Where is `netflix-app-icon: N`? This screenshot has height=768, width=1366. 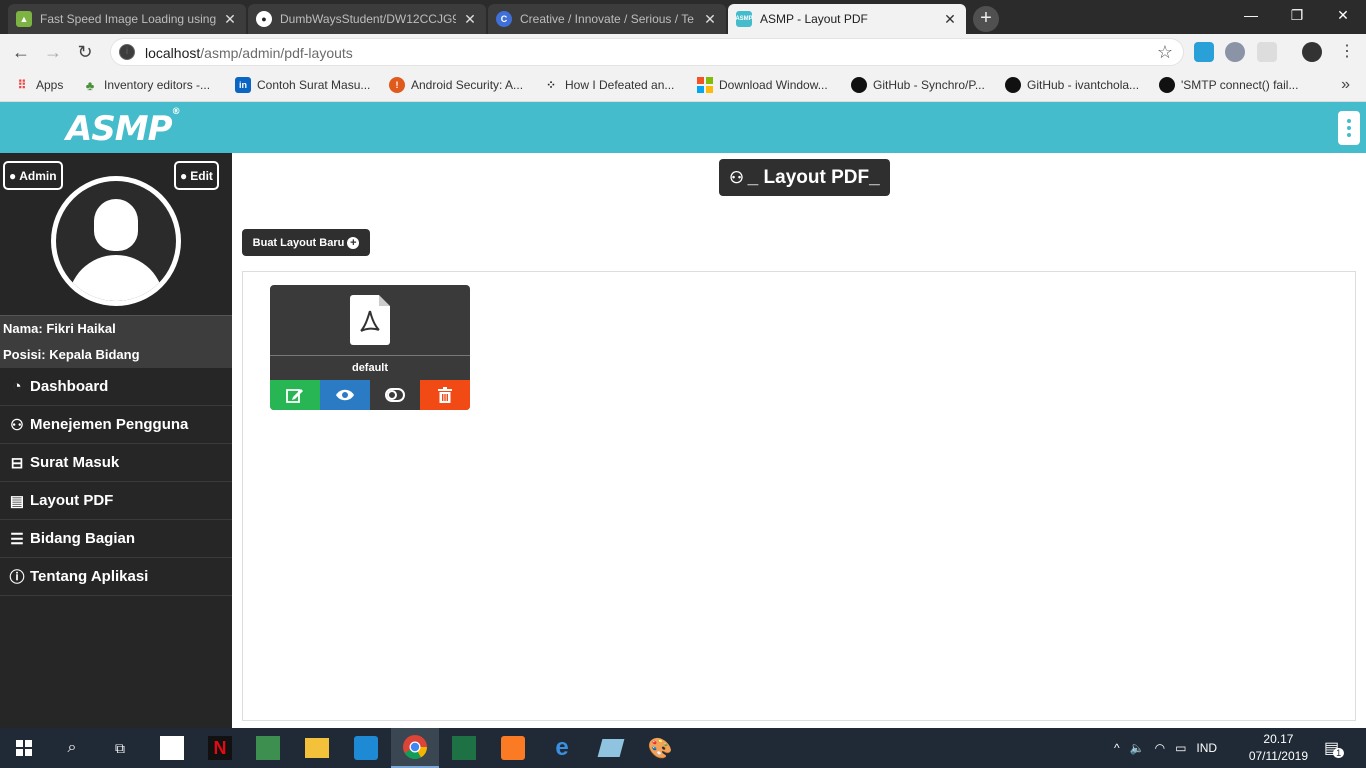
netflix-app-icon: N is located at coordinates (220, 748).